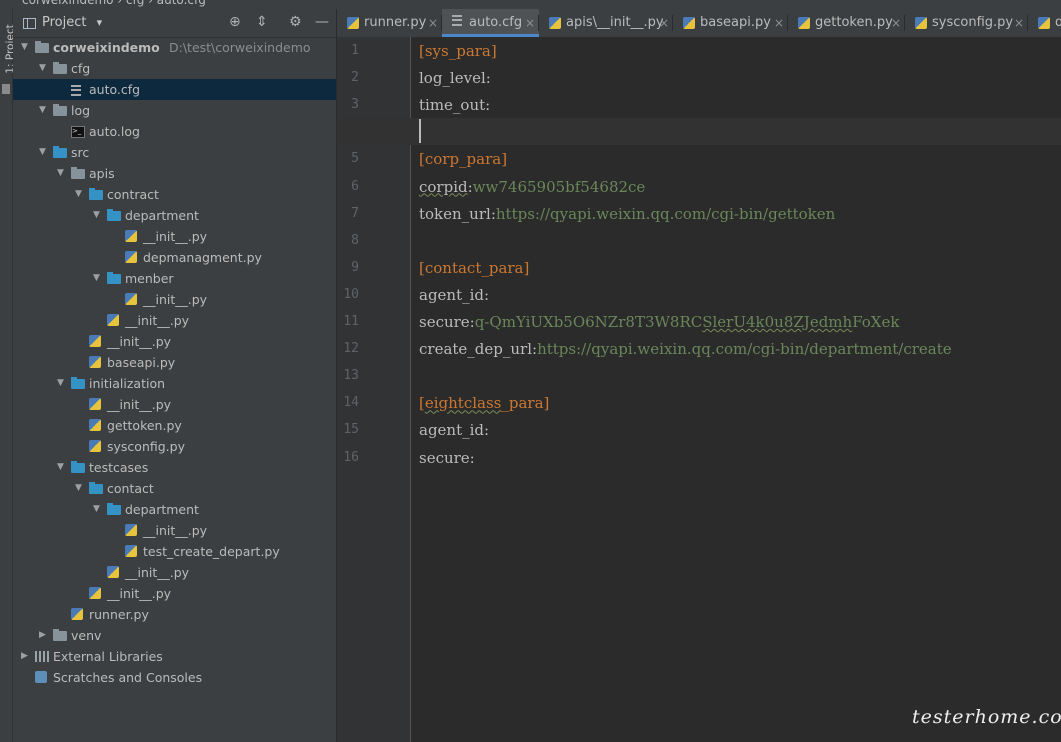 Image resolution: width=1061 pixels, height=742 pixels. Describe the element at coordinates (730, 23) in the screenshot. I see `editor-tab: baseapi.py ×` at that location.